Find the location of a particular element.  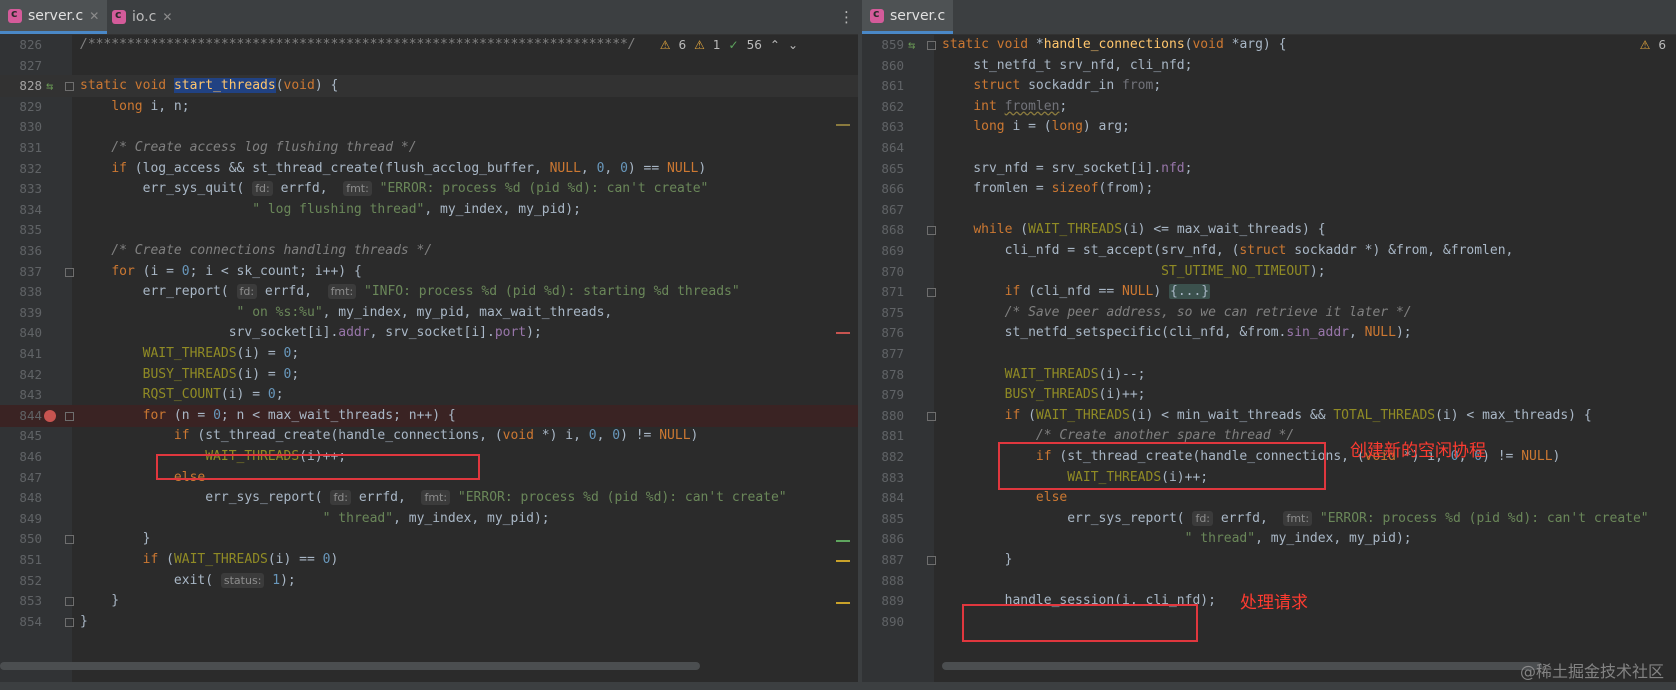

line-number: 867 is located at coordinates (883, 210).